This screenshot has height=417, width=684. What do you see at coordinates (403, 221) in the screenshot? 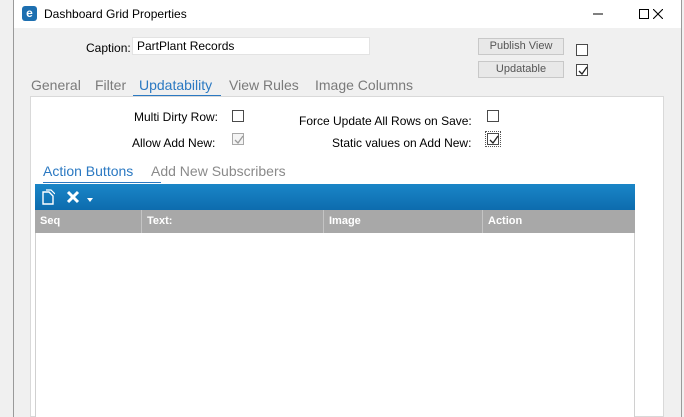
I see `column-image: Image` at bounding box center [403, 221].